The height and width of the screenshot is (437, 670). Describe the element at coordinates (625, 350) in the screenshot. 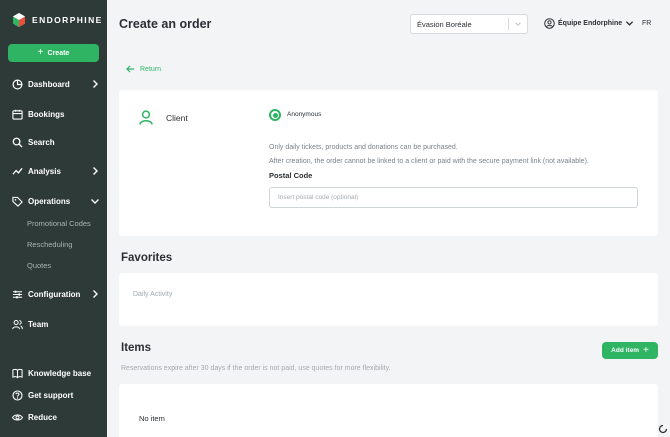

I see `add-item-button-label: Add item` at that location.